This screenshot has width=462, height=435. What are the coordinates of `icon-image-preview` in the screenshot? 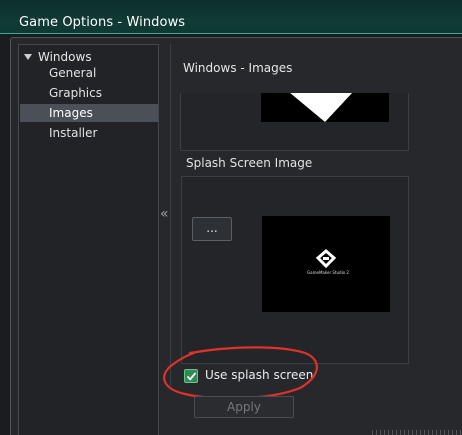 It's located at (325, 107).